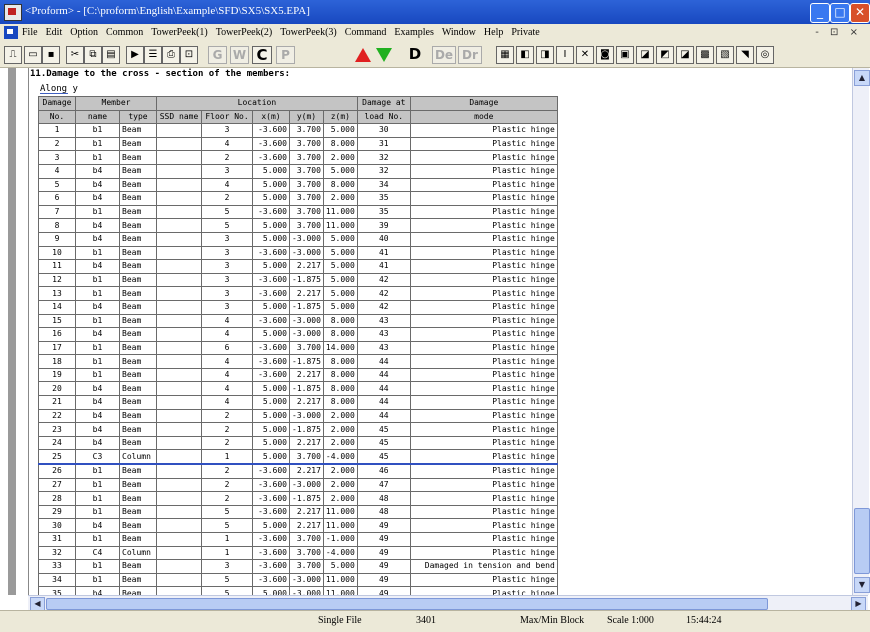 The width and height of the screenshot is (870, 632). Describe the element at coordinates (384, 55) in the screenshot. I see `arrow-down-icon` at that location.